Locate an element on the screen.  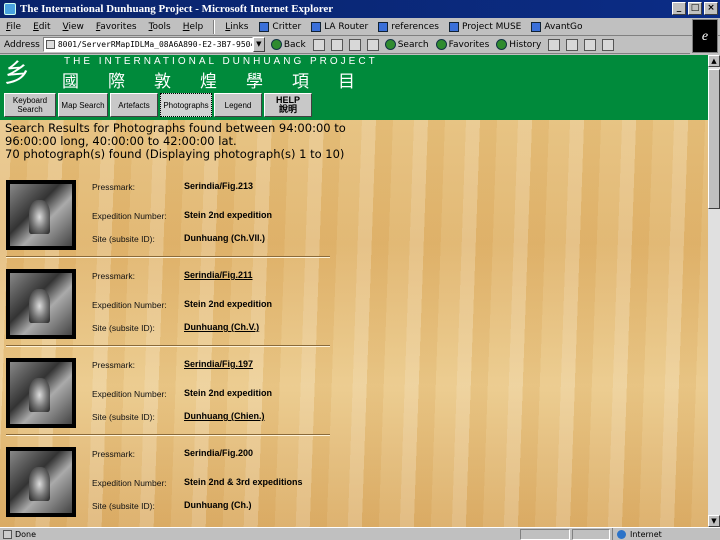
status-bar: Done Internet is located at coordinates (360, 533).